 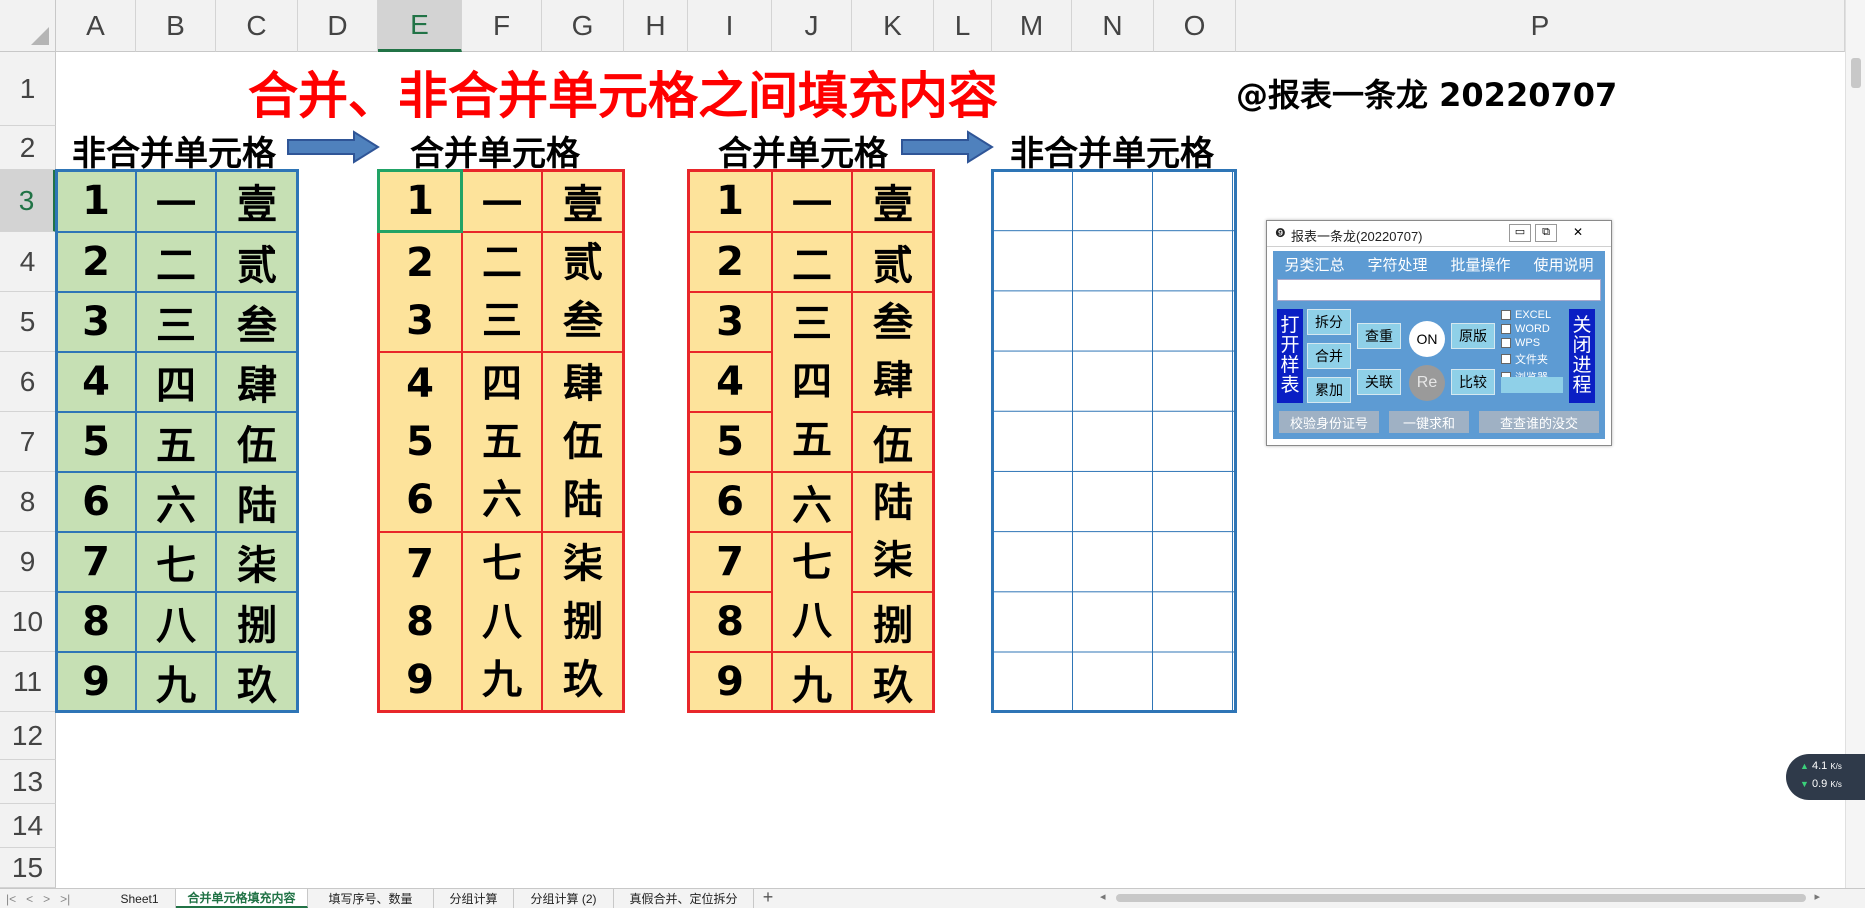 I want to click on column-header-N: N, so click(x=1113, y=26).